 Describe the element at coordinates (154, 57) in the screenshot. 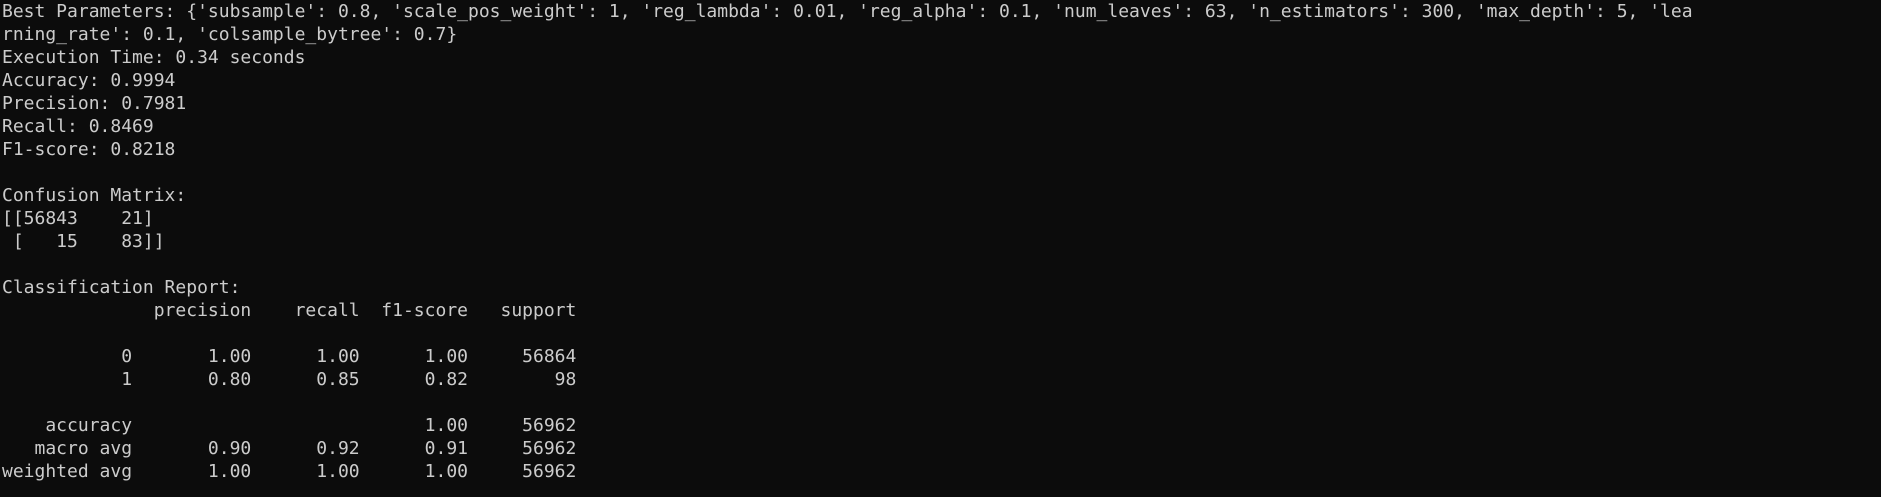

I see `execution-time-line: Execution Time: 0.34 seconds` at that location.